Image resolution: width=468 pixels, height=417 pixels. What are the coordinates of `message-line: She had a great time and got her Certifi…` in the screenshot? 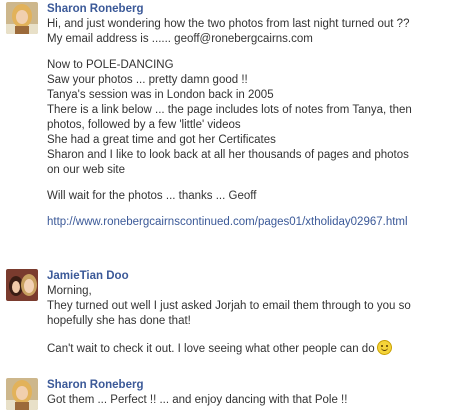 It's located at (161, 140).